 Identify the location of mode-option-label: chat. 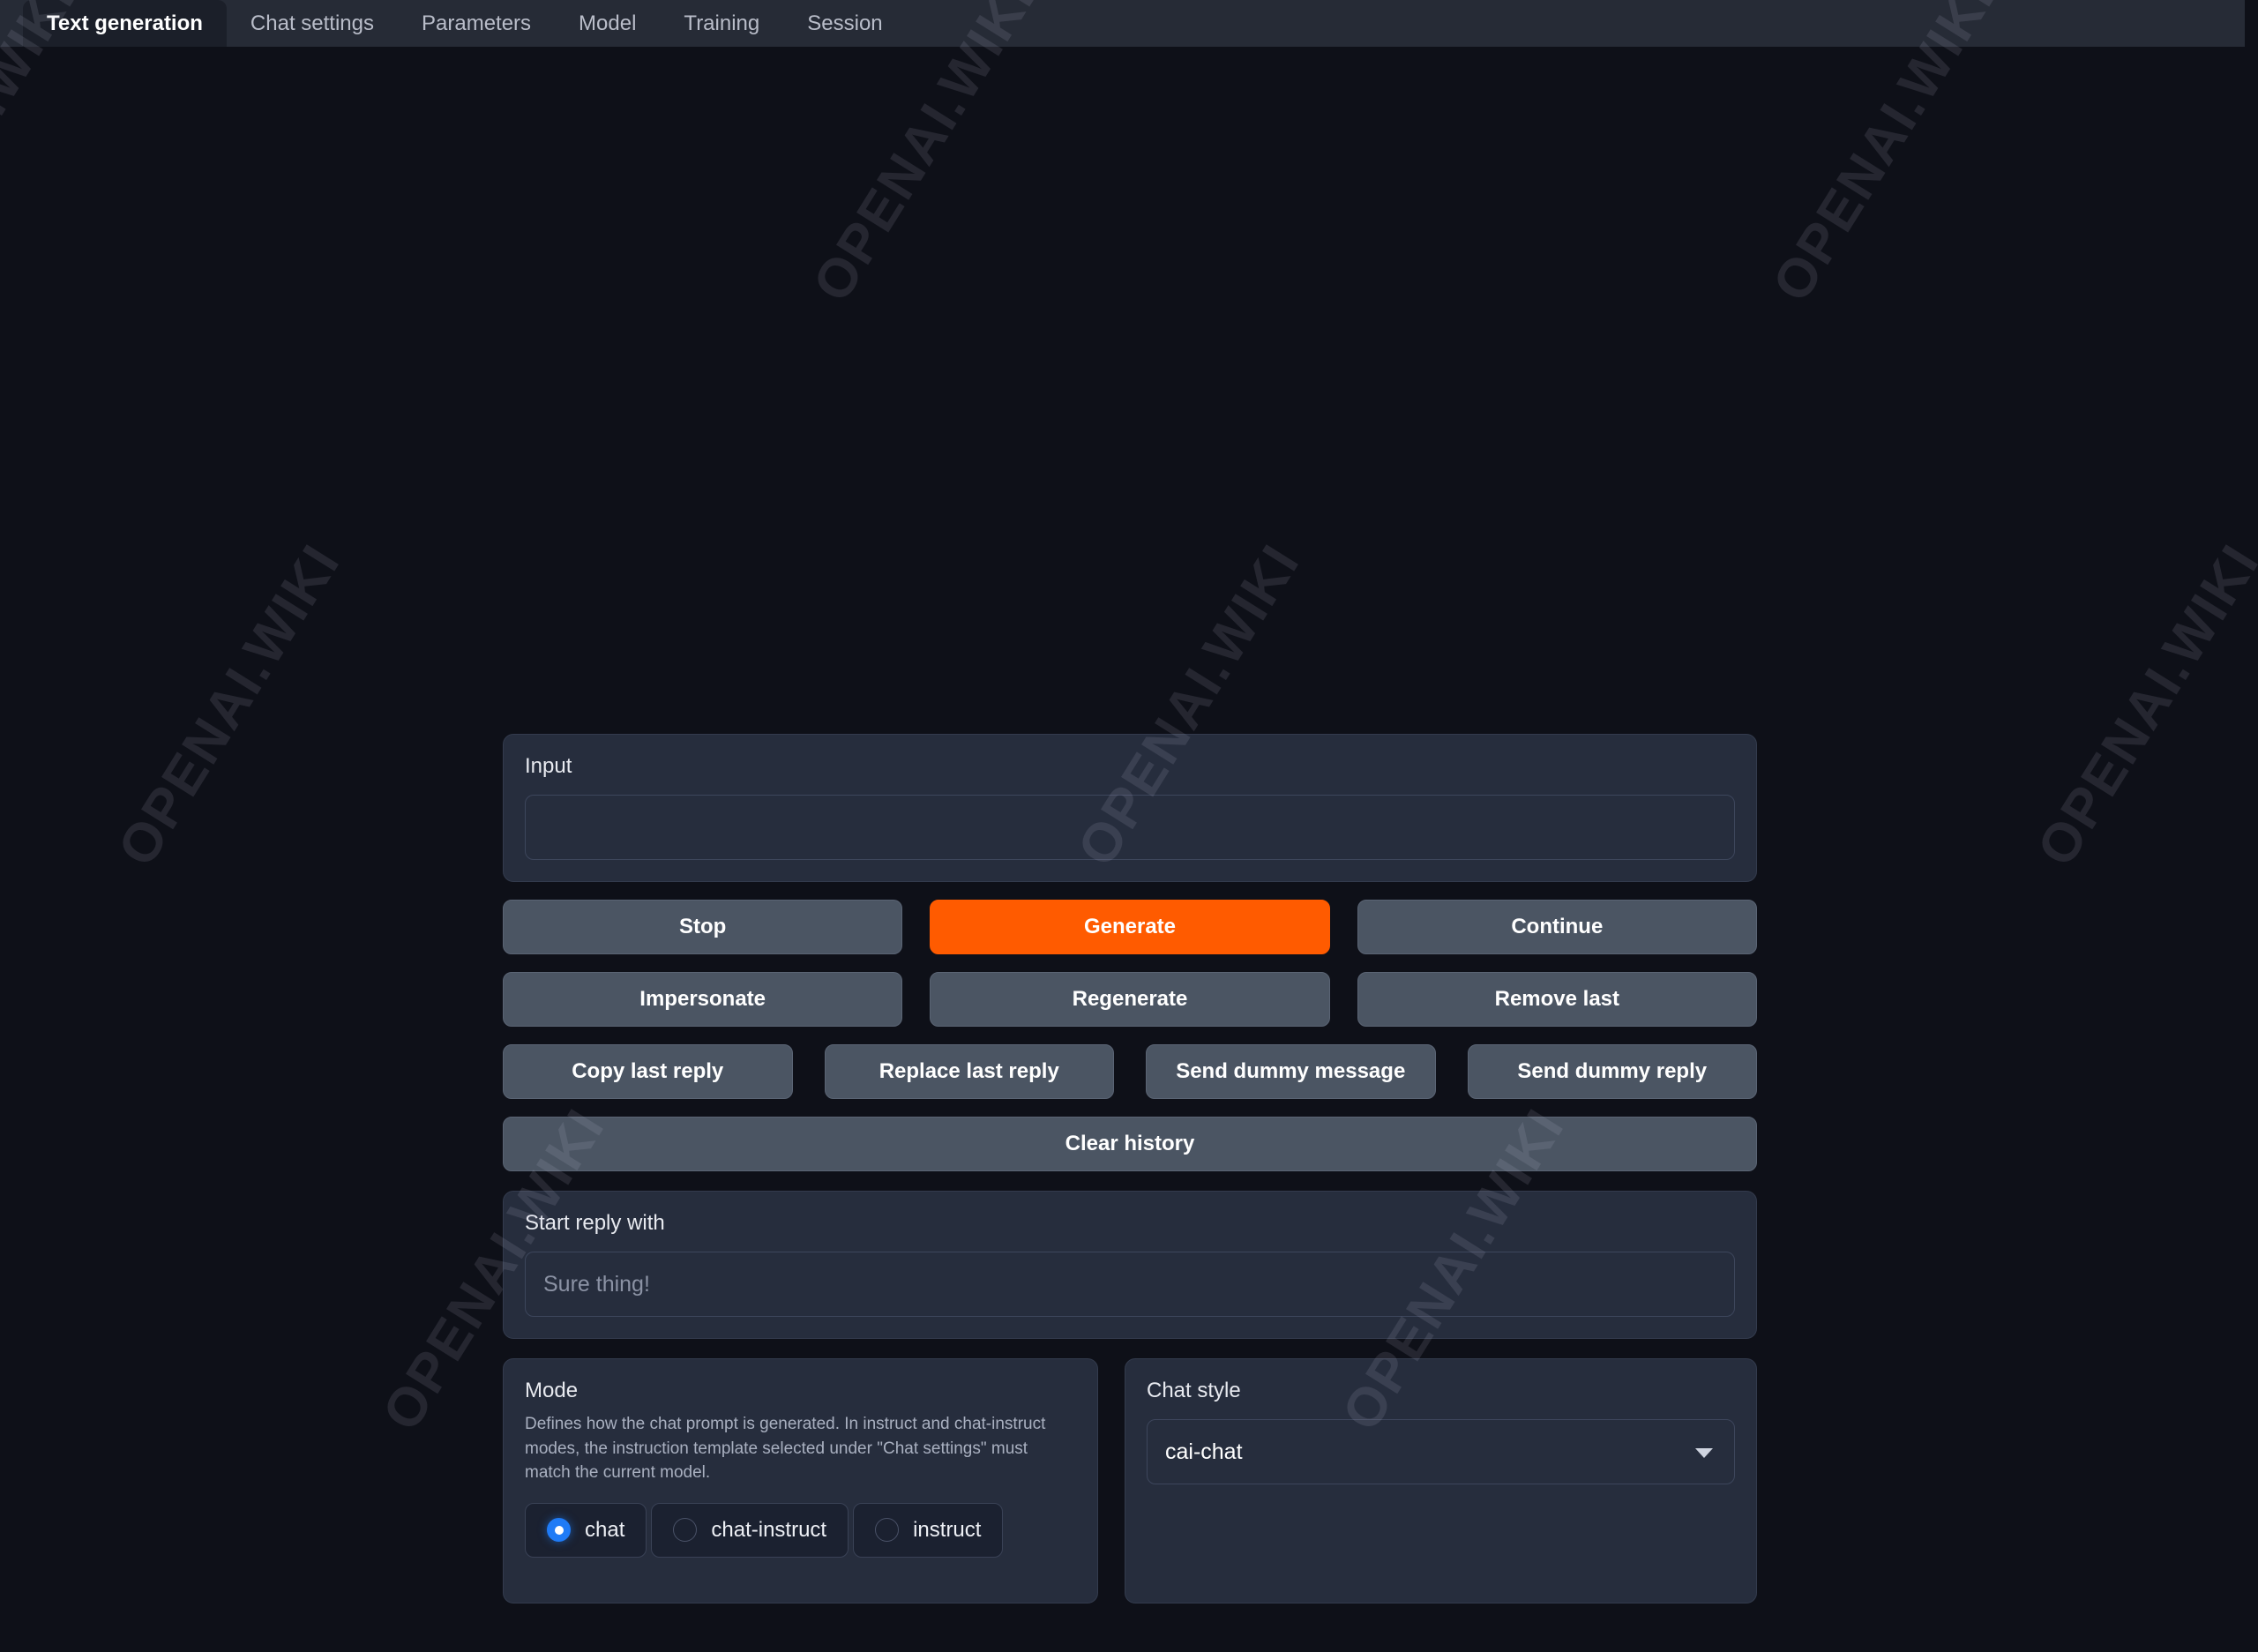
(605, 1529).